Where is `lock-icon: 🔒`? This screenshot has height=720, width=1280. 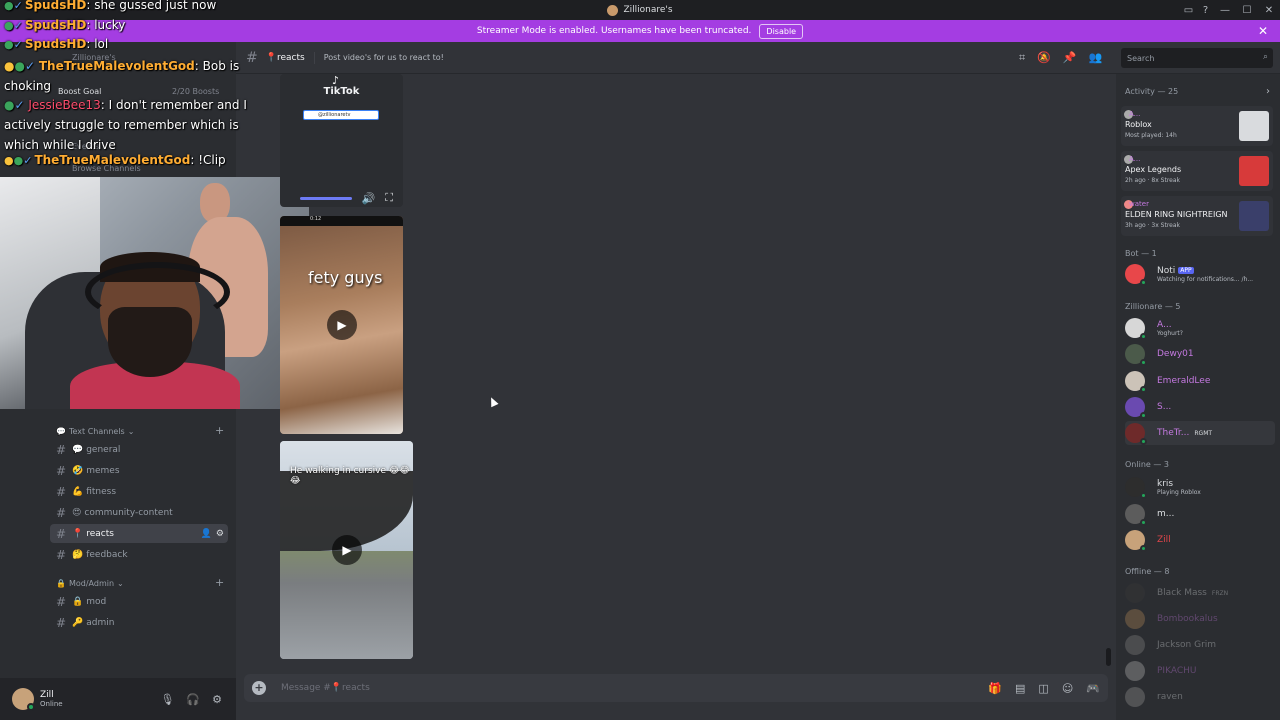 lock-icon: 🔒 is located at coordinates (61, 583).